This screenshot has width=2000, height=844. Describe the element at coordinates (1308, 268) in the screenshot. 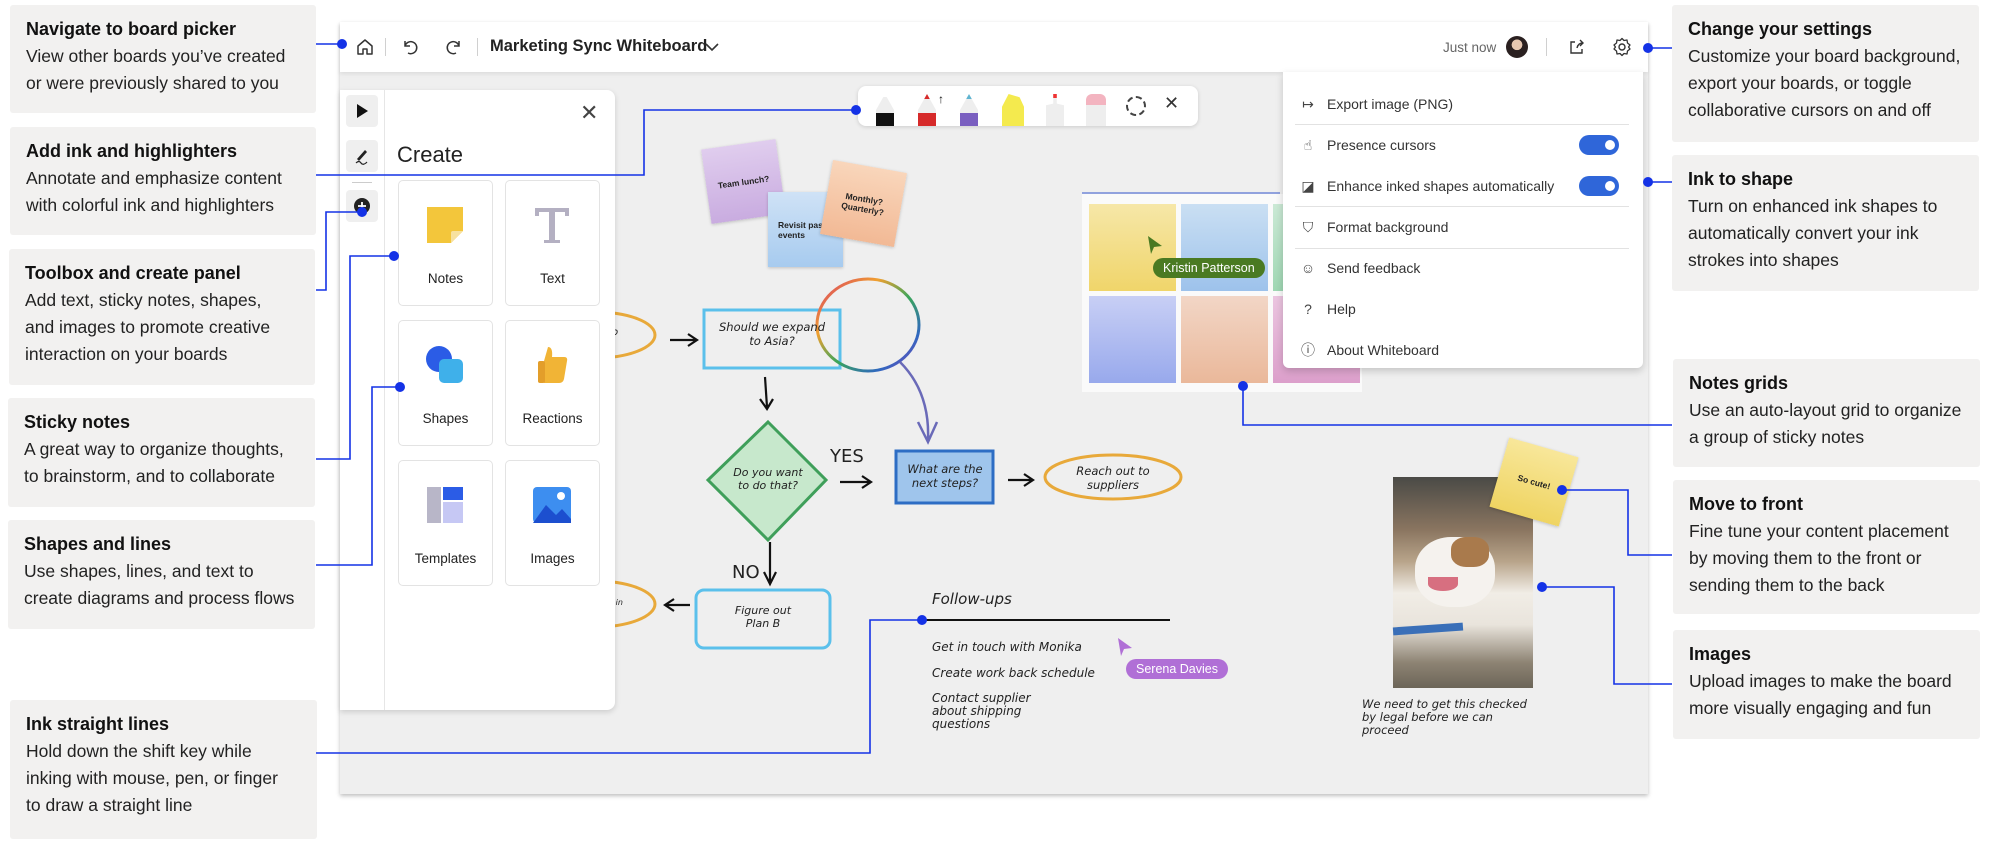

I see `feedback-icon: ☺` at that location.